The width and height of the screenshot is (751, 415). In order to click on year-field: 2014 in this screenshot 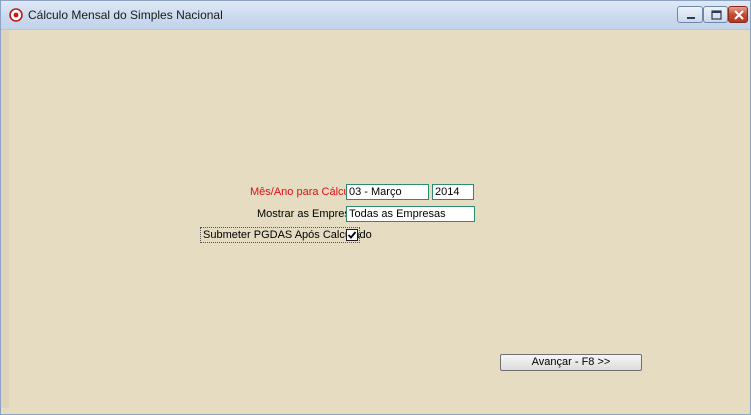, I will do `click(453, 192)`.